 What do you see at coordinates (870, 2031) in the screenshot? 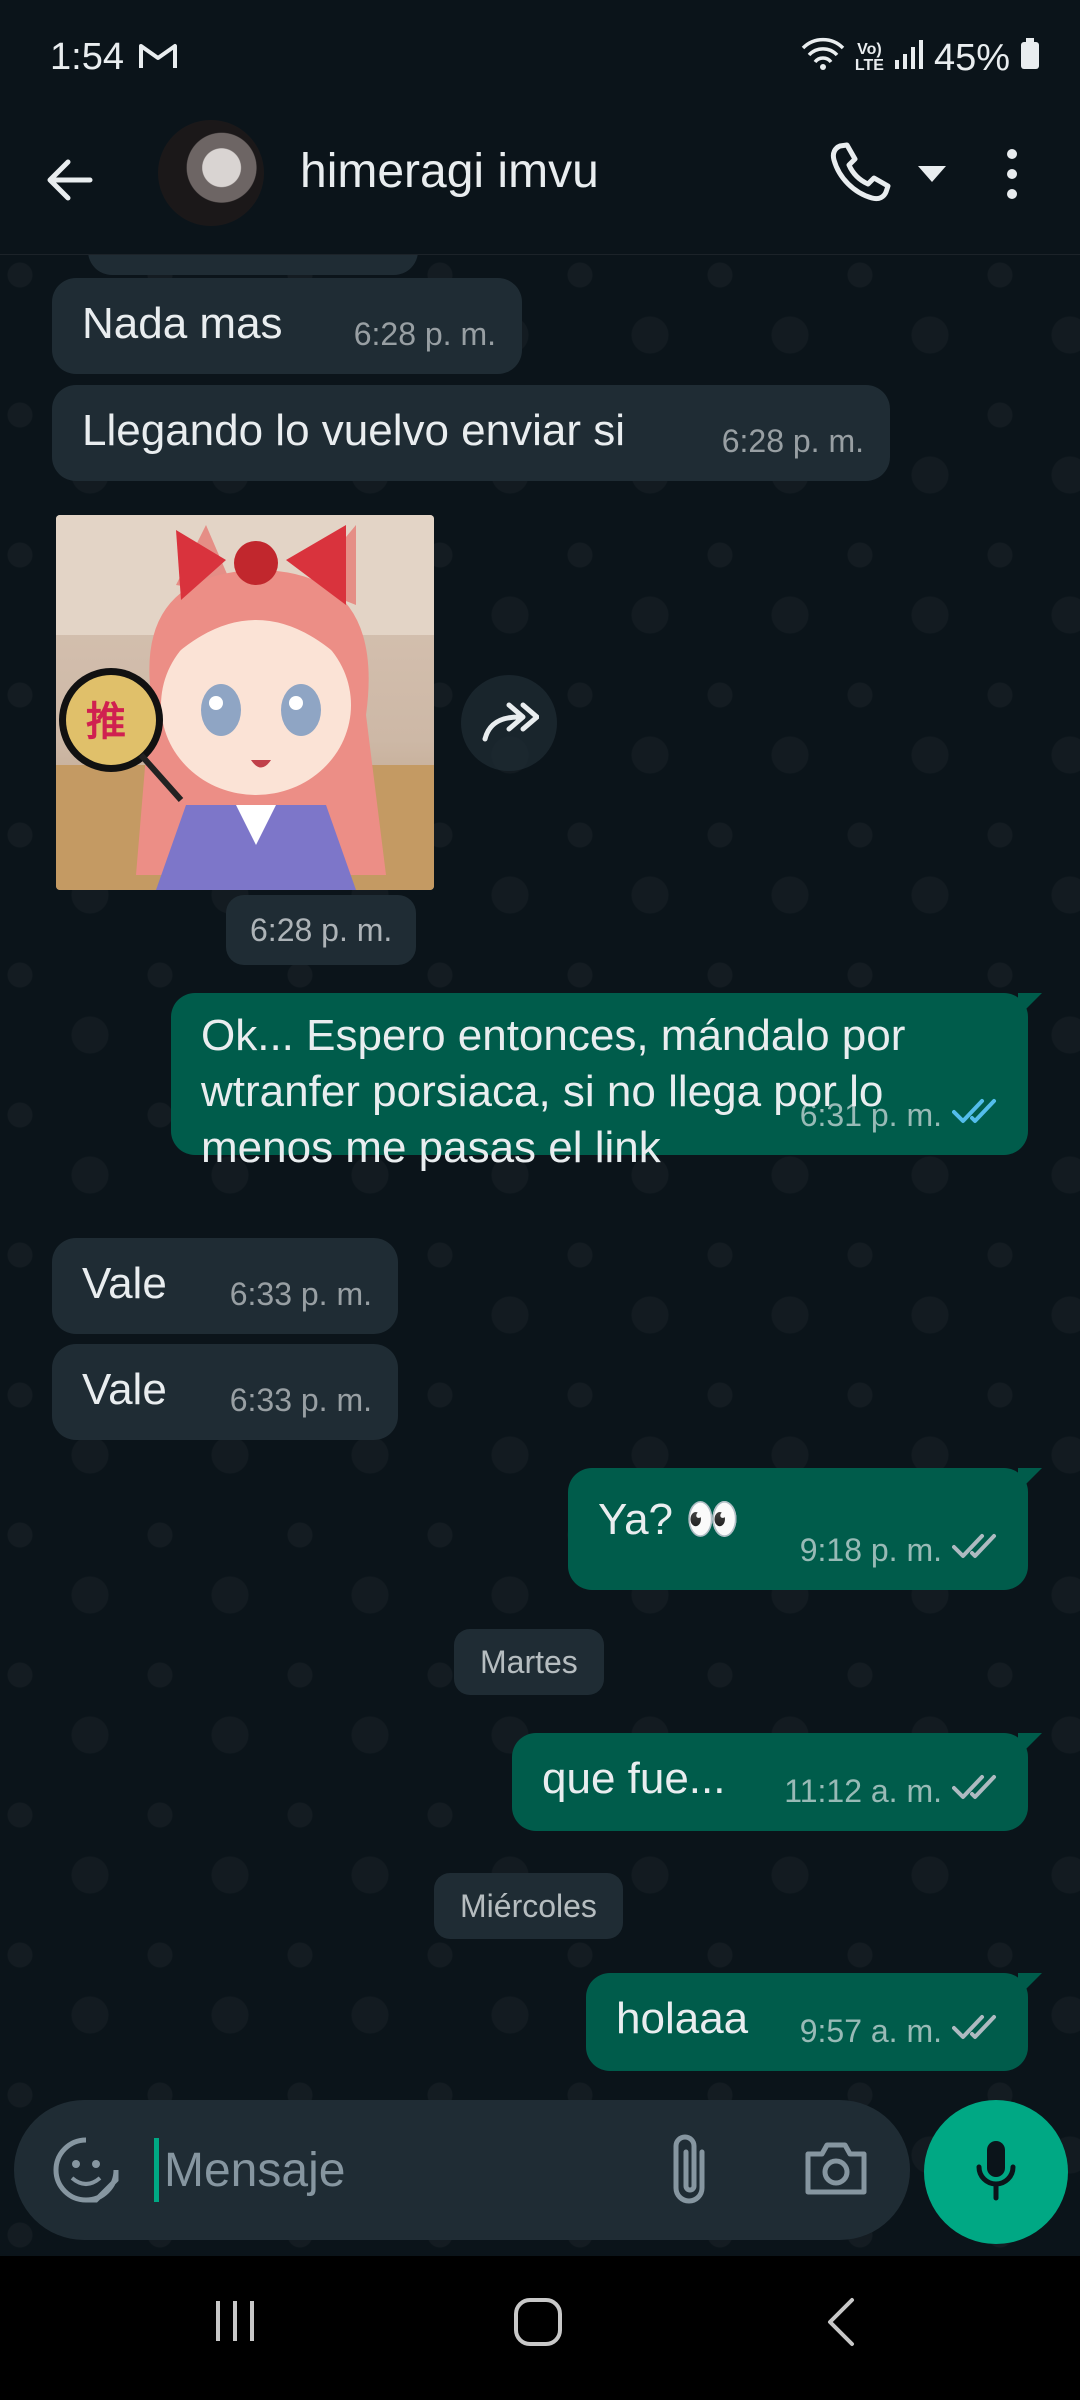
I see `message-time: 9:57 a. m.` at bounding box center [870, 2031].